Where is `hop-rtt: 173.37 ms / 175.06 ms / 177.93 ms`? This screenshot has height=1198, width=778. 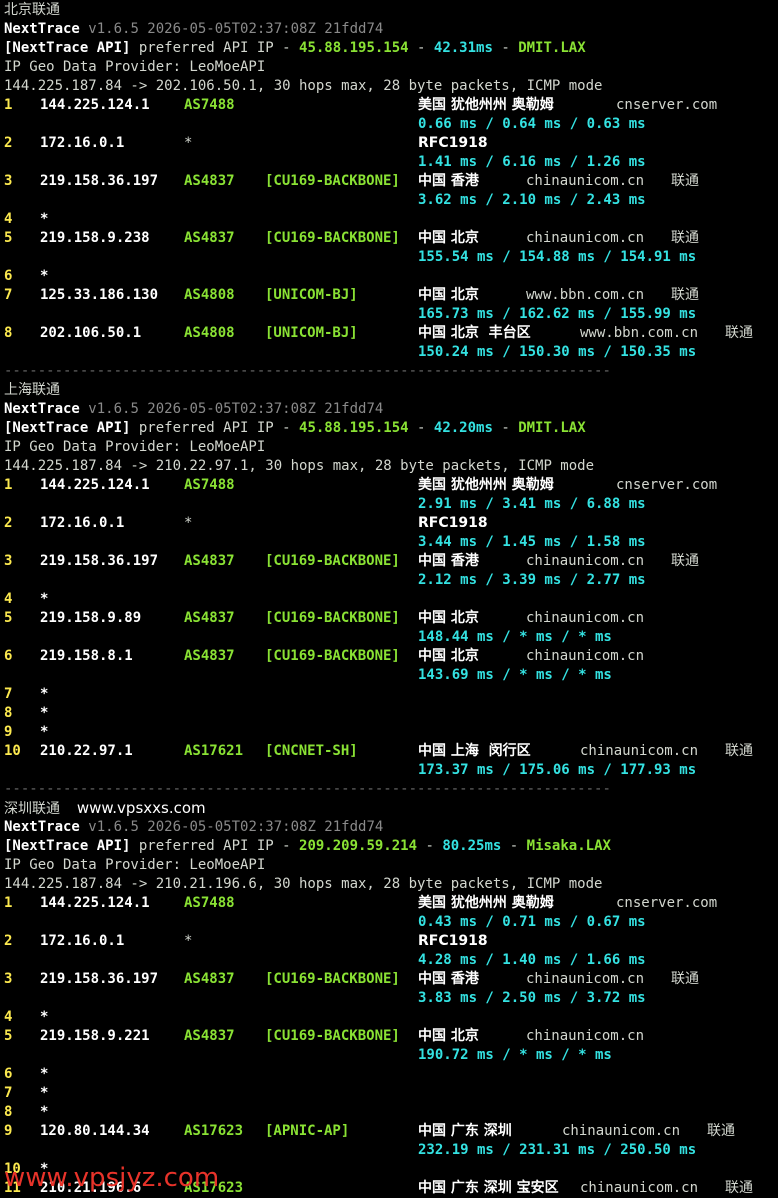 hop-rtt: 173.37 ms / 175.06 ms / 177.93 ms is located at coordinates (557, 770).